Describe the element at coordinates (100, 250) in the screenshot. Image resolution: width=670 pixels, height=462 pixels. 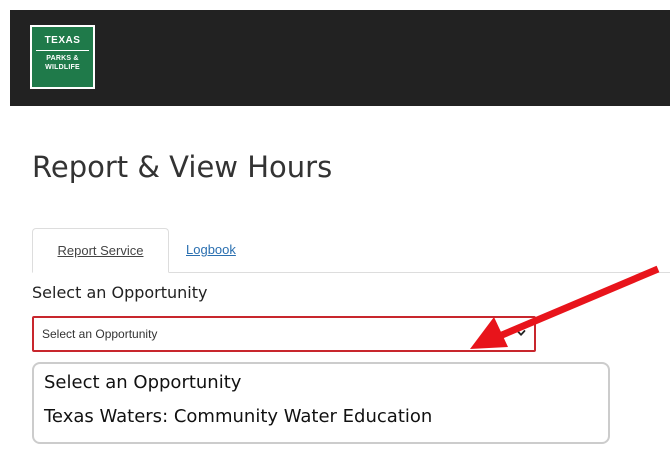
I see `tab-report-service: Report Service` at that location.